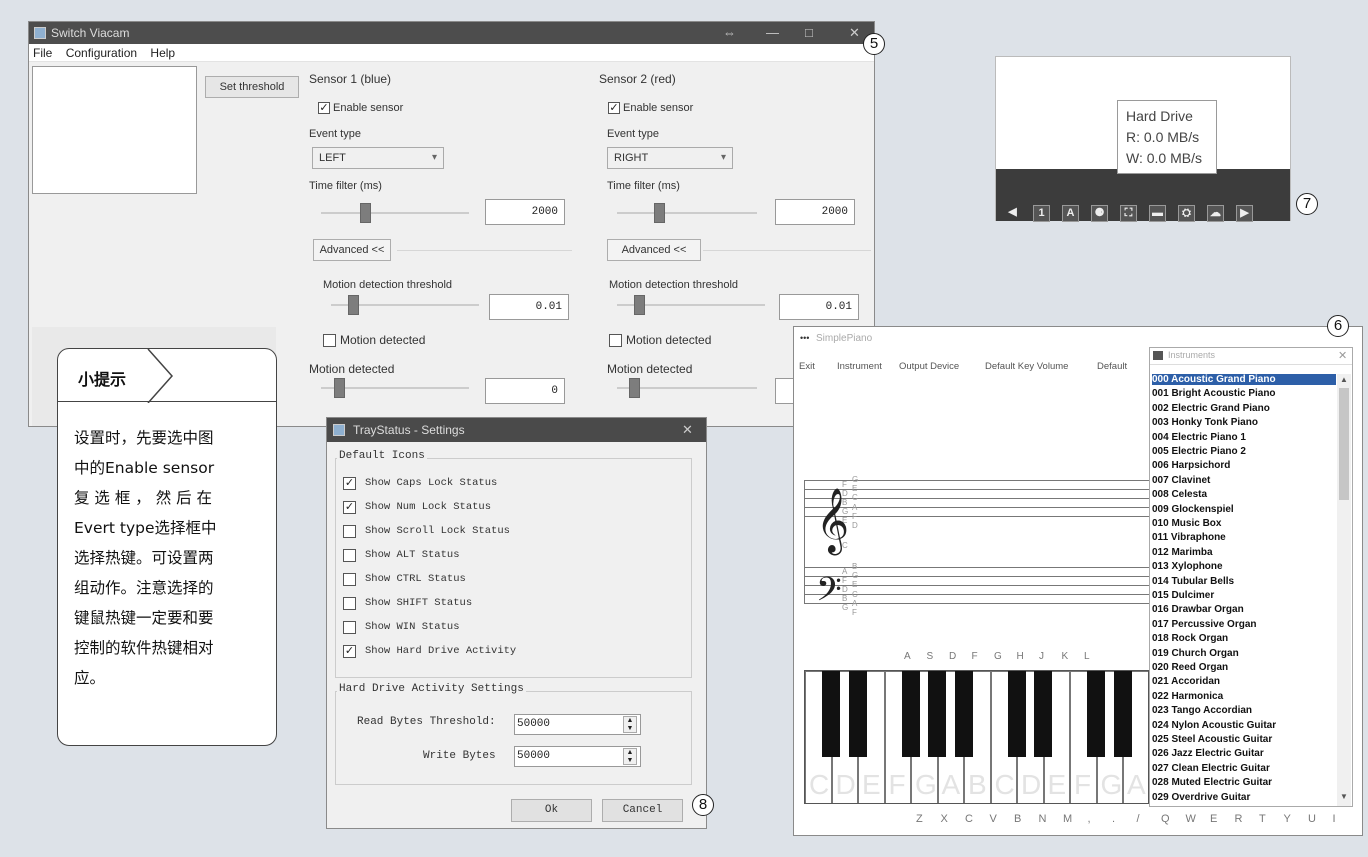  What do you see at coordinates (1244, 696) in the screenshot?
I see `instrument-item: 022 Harmonica` at bounding box center [1244, 696].